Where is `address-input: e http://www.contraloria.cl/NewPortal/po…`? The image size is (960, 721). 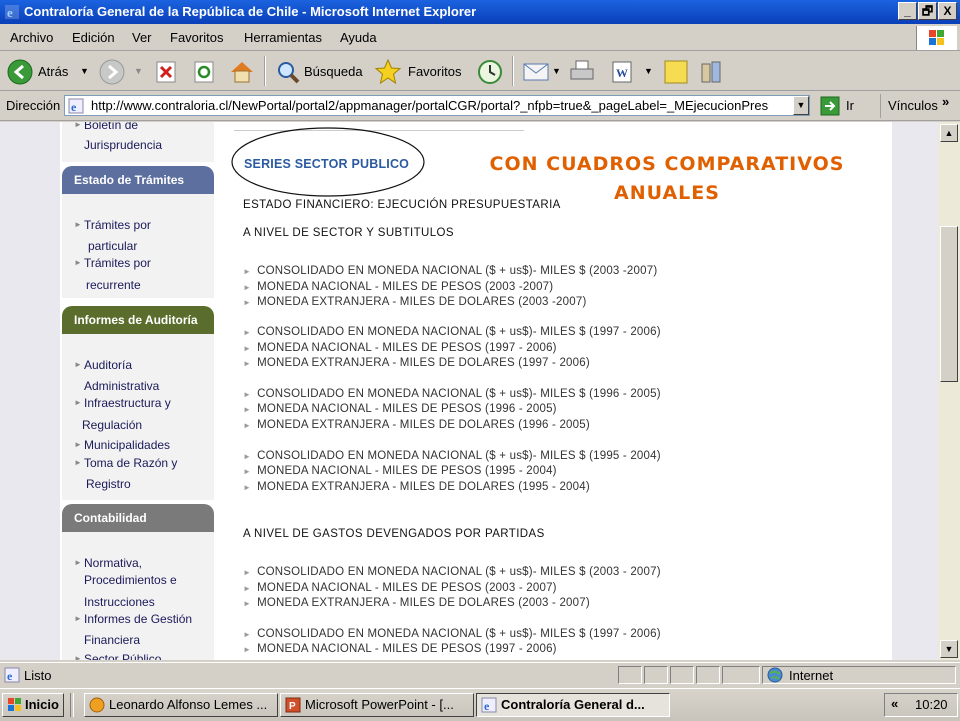
address-input: e http://www.contraloria.cl/NewPortal/po… is located at coordinates (437, 105).